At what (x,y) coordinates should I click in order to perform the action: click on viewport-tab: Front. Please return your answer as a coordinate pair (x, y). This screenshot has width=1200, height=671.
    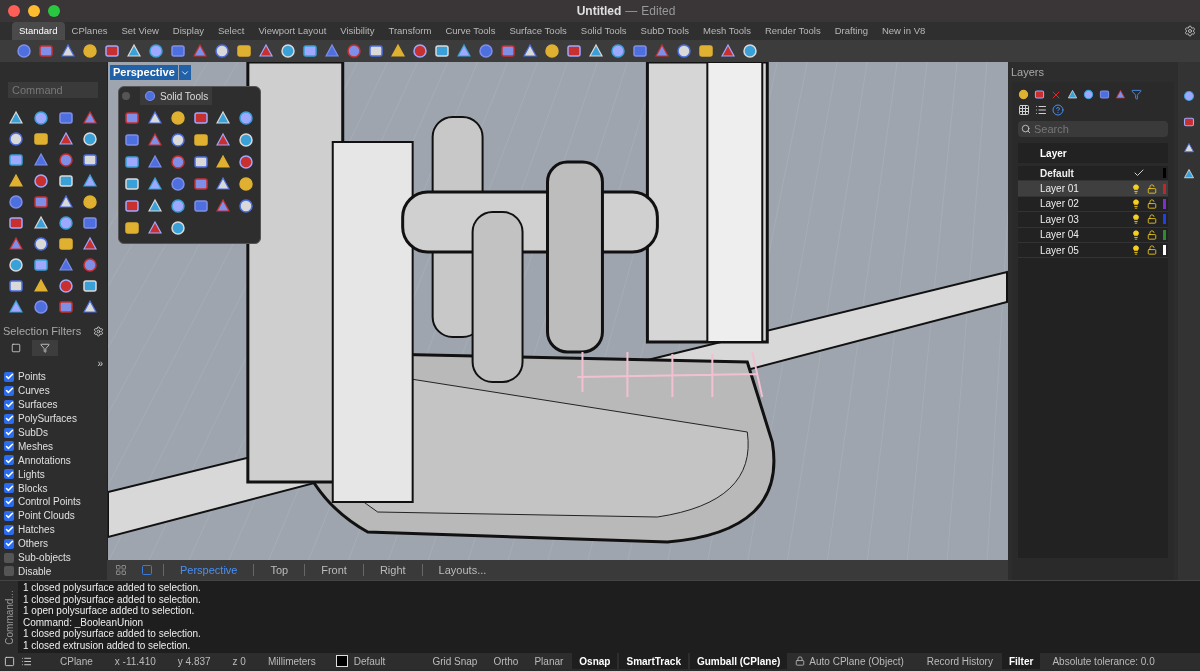
    Looking at the image, I should click on (333, 570).